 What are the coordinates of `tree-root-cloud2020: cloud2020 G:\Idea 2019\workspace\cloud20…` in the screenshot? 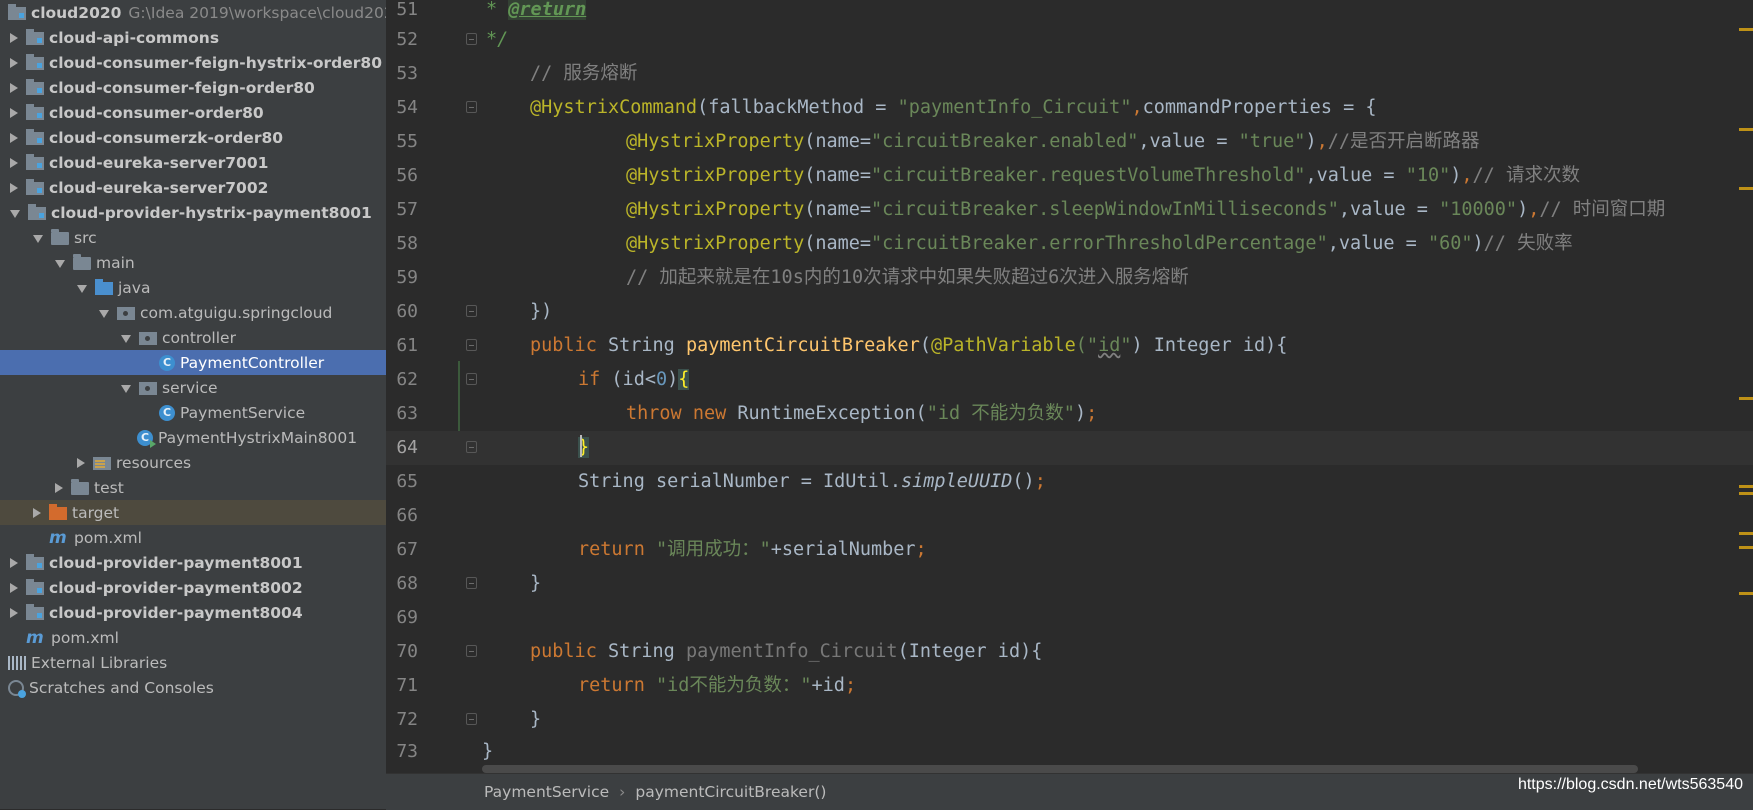 It's located at (193, 12).